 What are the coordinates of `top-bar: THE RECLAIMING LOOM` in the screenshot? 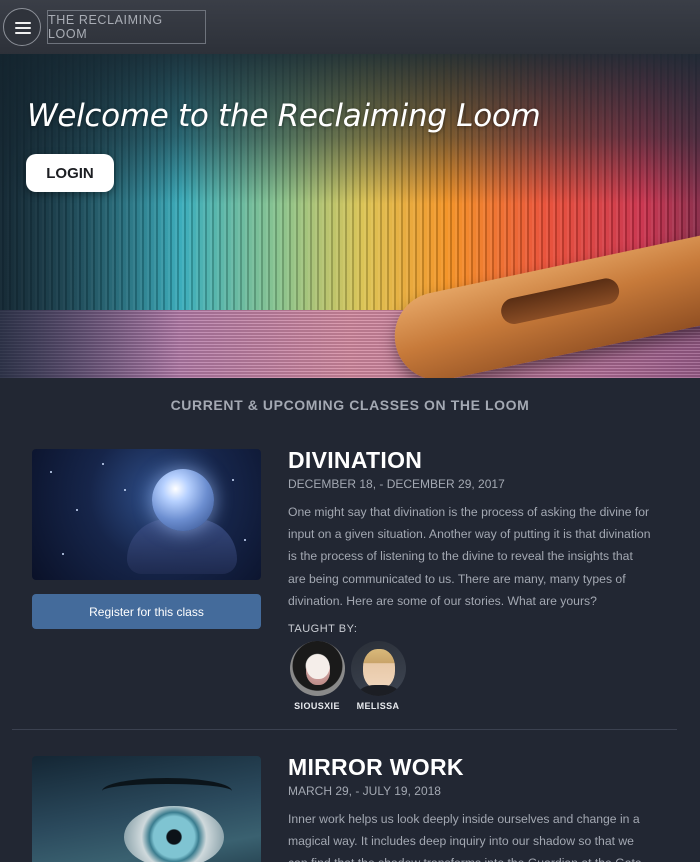 It's located at (350, 27).